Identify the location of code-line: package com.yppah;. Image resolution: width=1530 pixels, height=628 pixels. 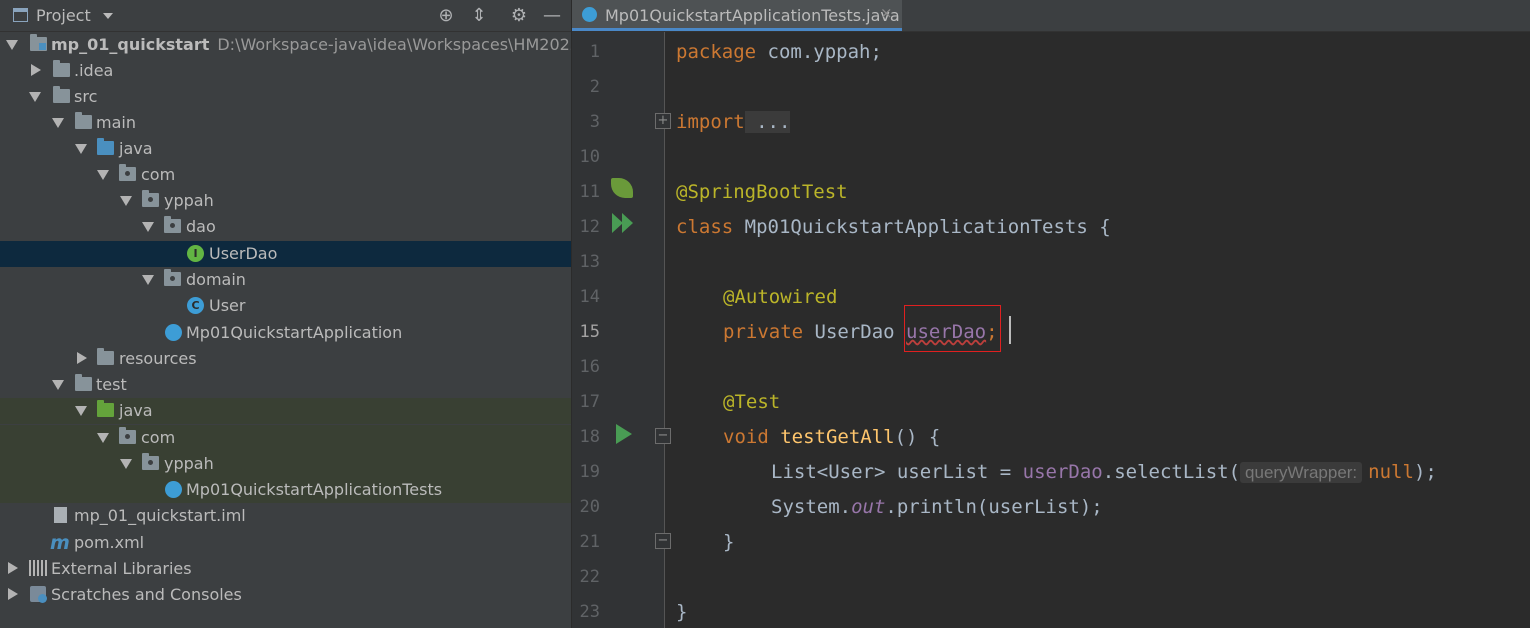
(779, 52).